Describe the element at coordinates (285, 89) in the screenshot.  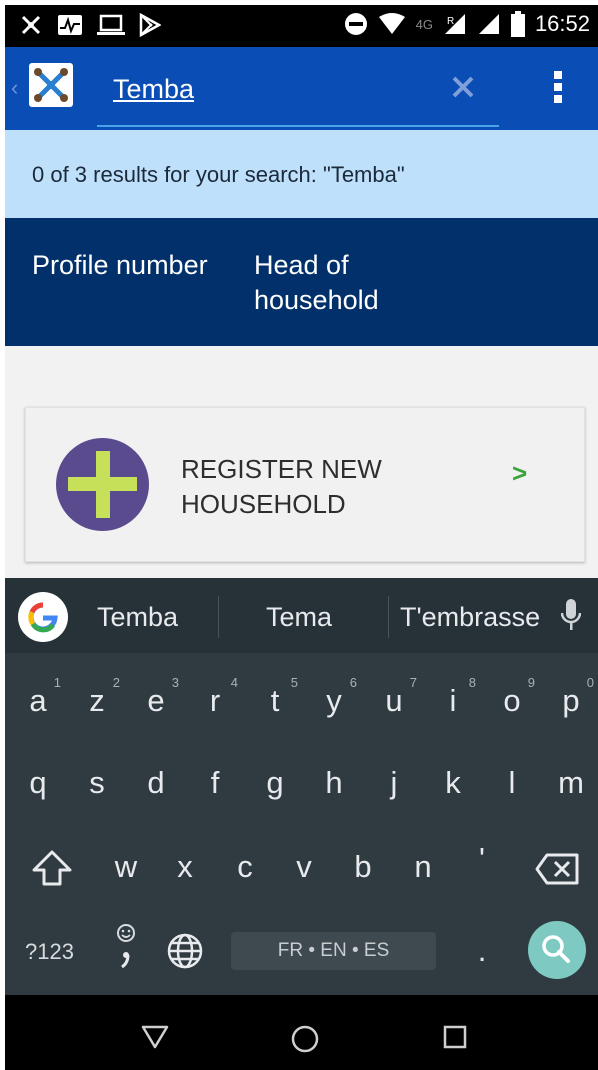
I see `search-input` at that location.